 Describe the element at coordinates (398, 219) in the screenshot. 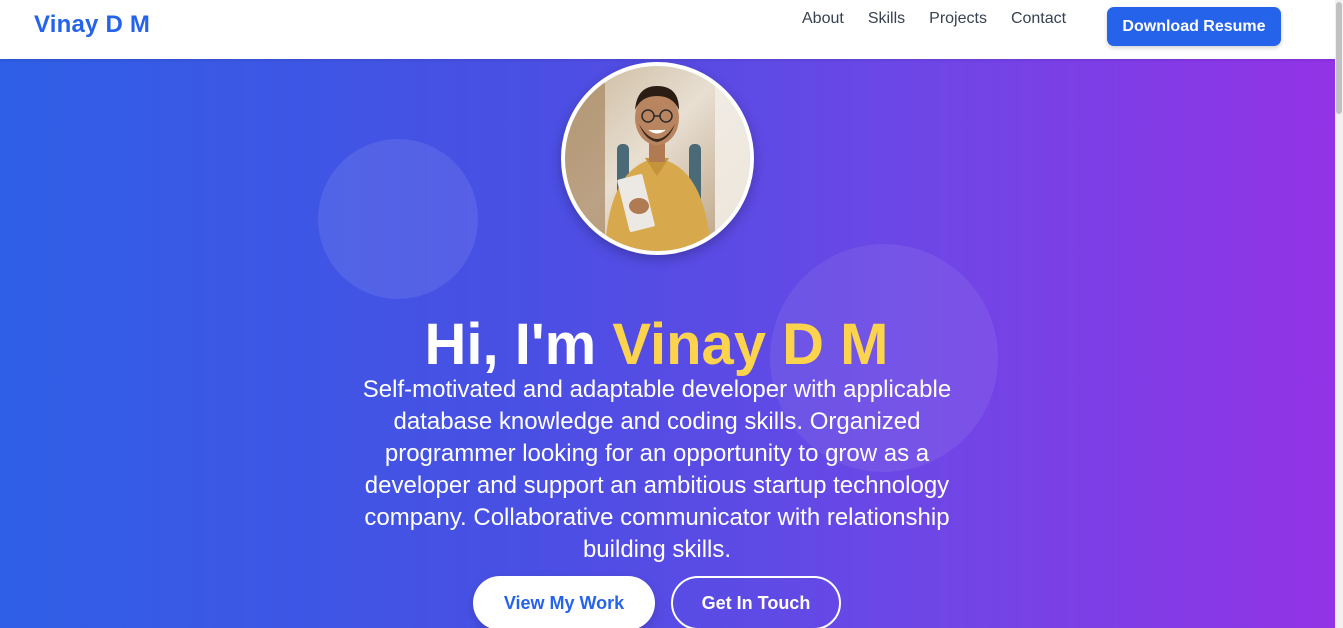

I see `decorative-circle` at that location.